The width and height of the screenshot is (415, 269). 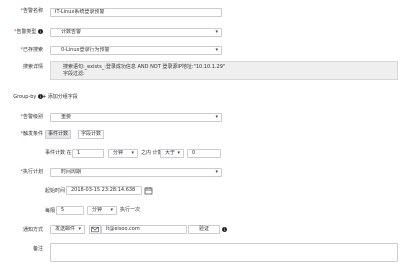 What do you see at coordinates (58, 134) in the screenshot?
I see `tab-event-count: 事件计数` at bounding box center [58, 134].